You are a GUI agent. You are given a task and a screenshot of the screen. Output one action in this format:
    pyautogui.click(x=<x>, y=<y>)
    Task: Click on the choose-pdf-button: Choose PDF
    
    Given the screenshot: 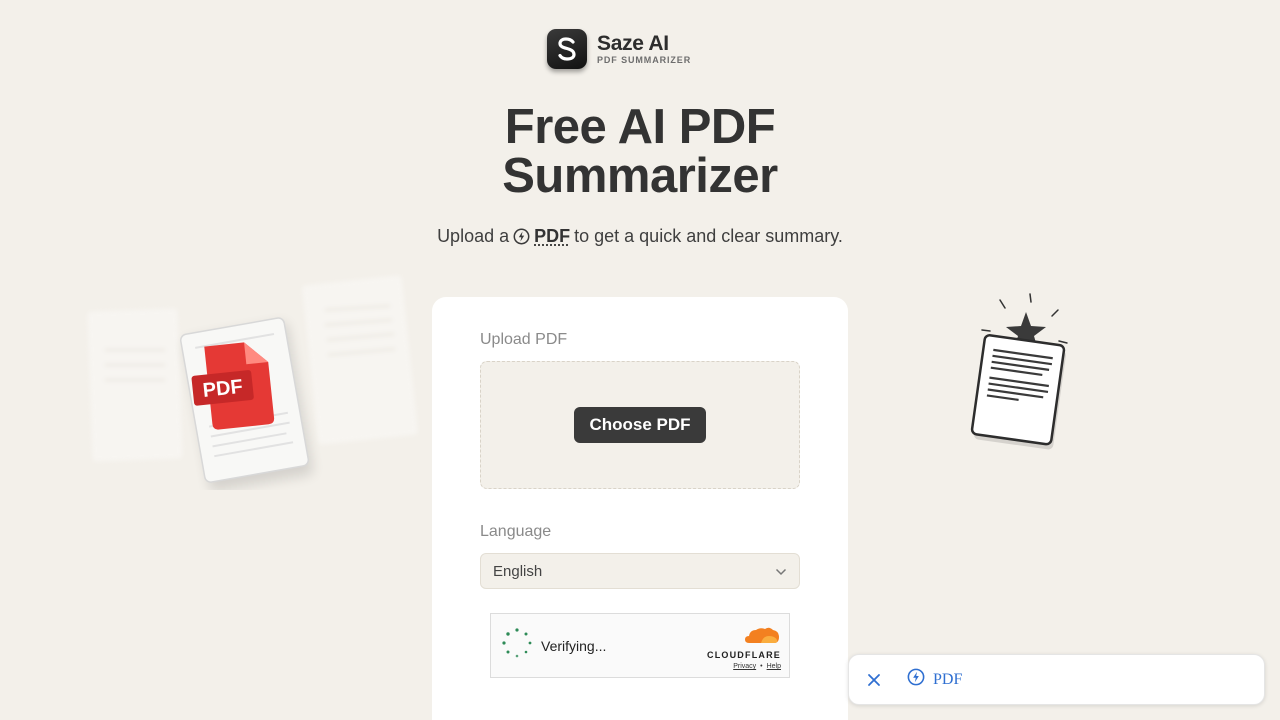 What is the action you would take?
    pyautogui.click(x=640, y=425)
    